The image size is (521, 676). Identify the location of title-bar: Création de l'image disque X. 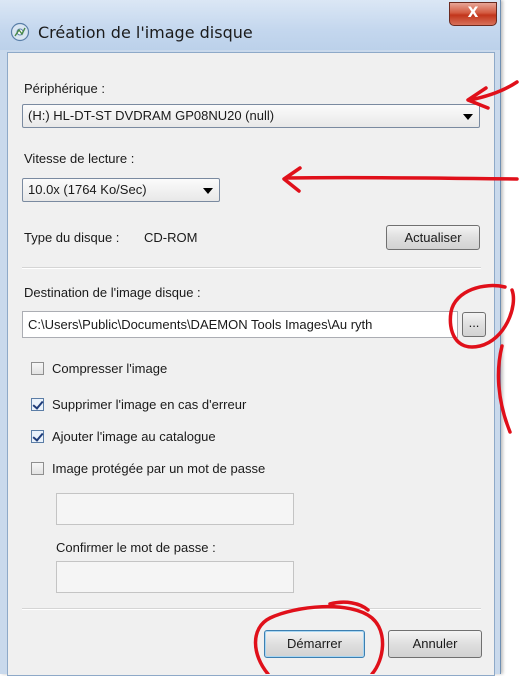
(250, 25).